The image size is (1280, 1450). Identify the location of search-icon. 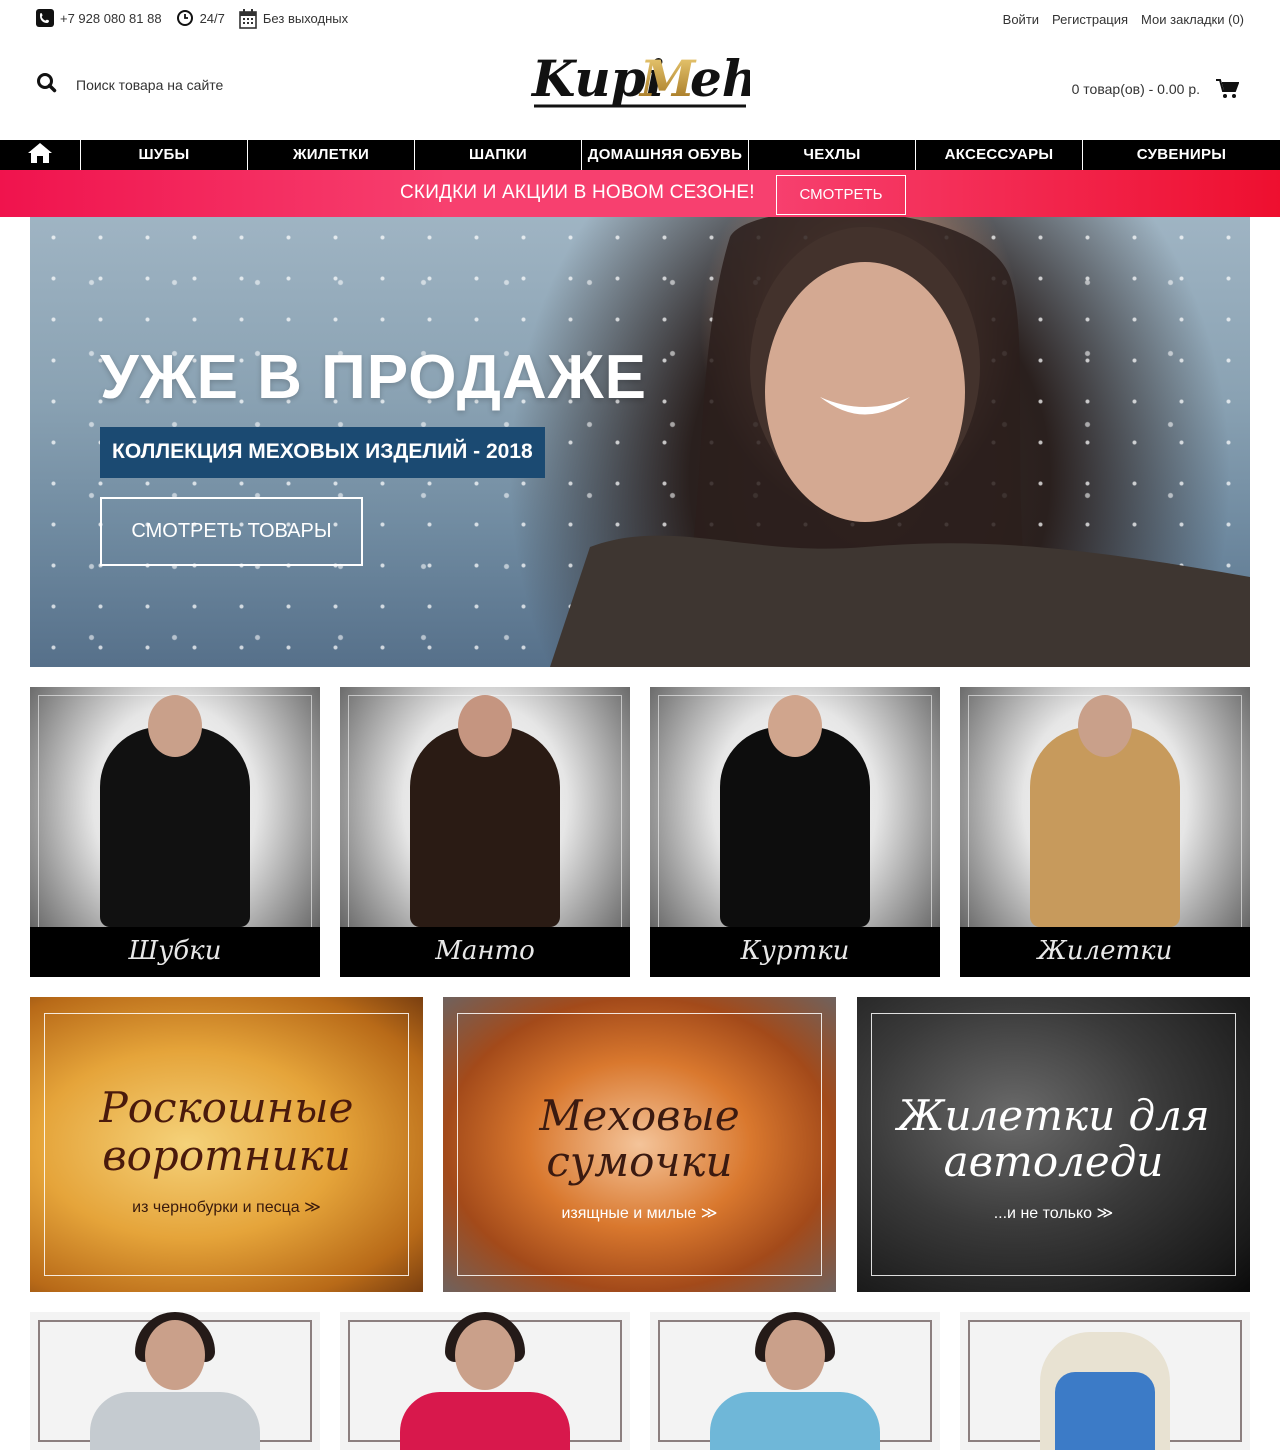
(47, 84).